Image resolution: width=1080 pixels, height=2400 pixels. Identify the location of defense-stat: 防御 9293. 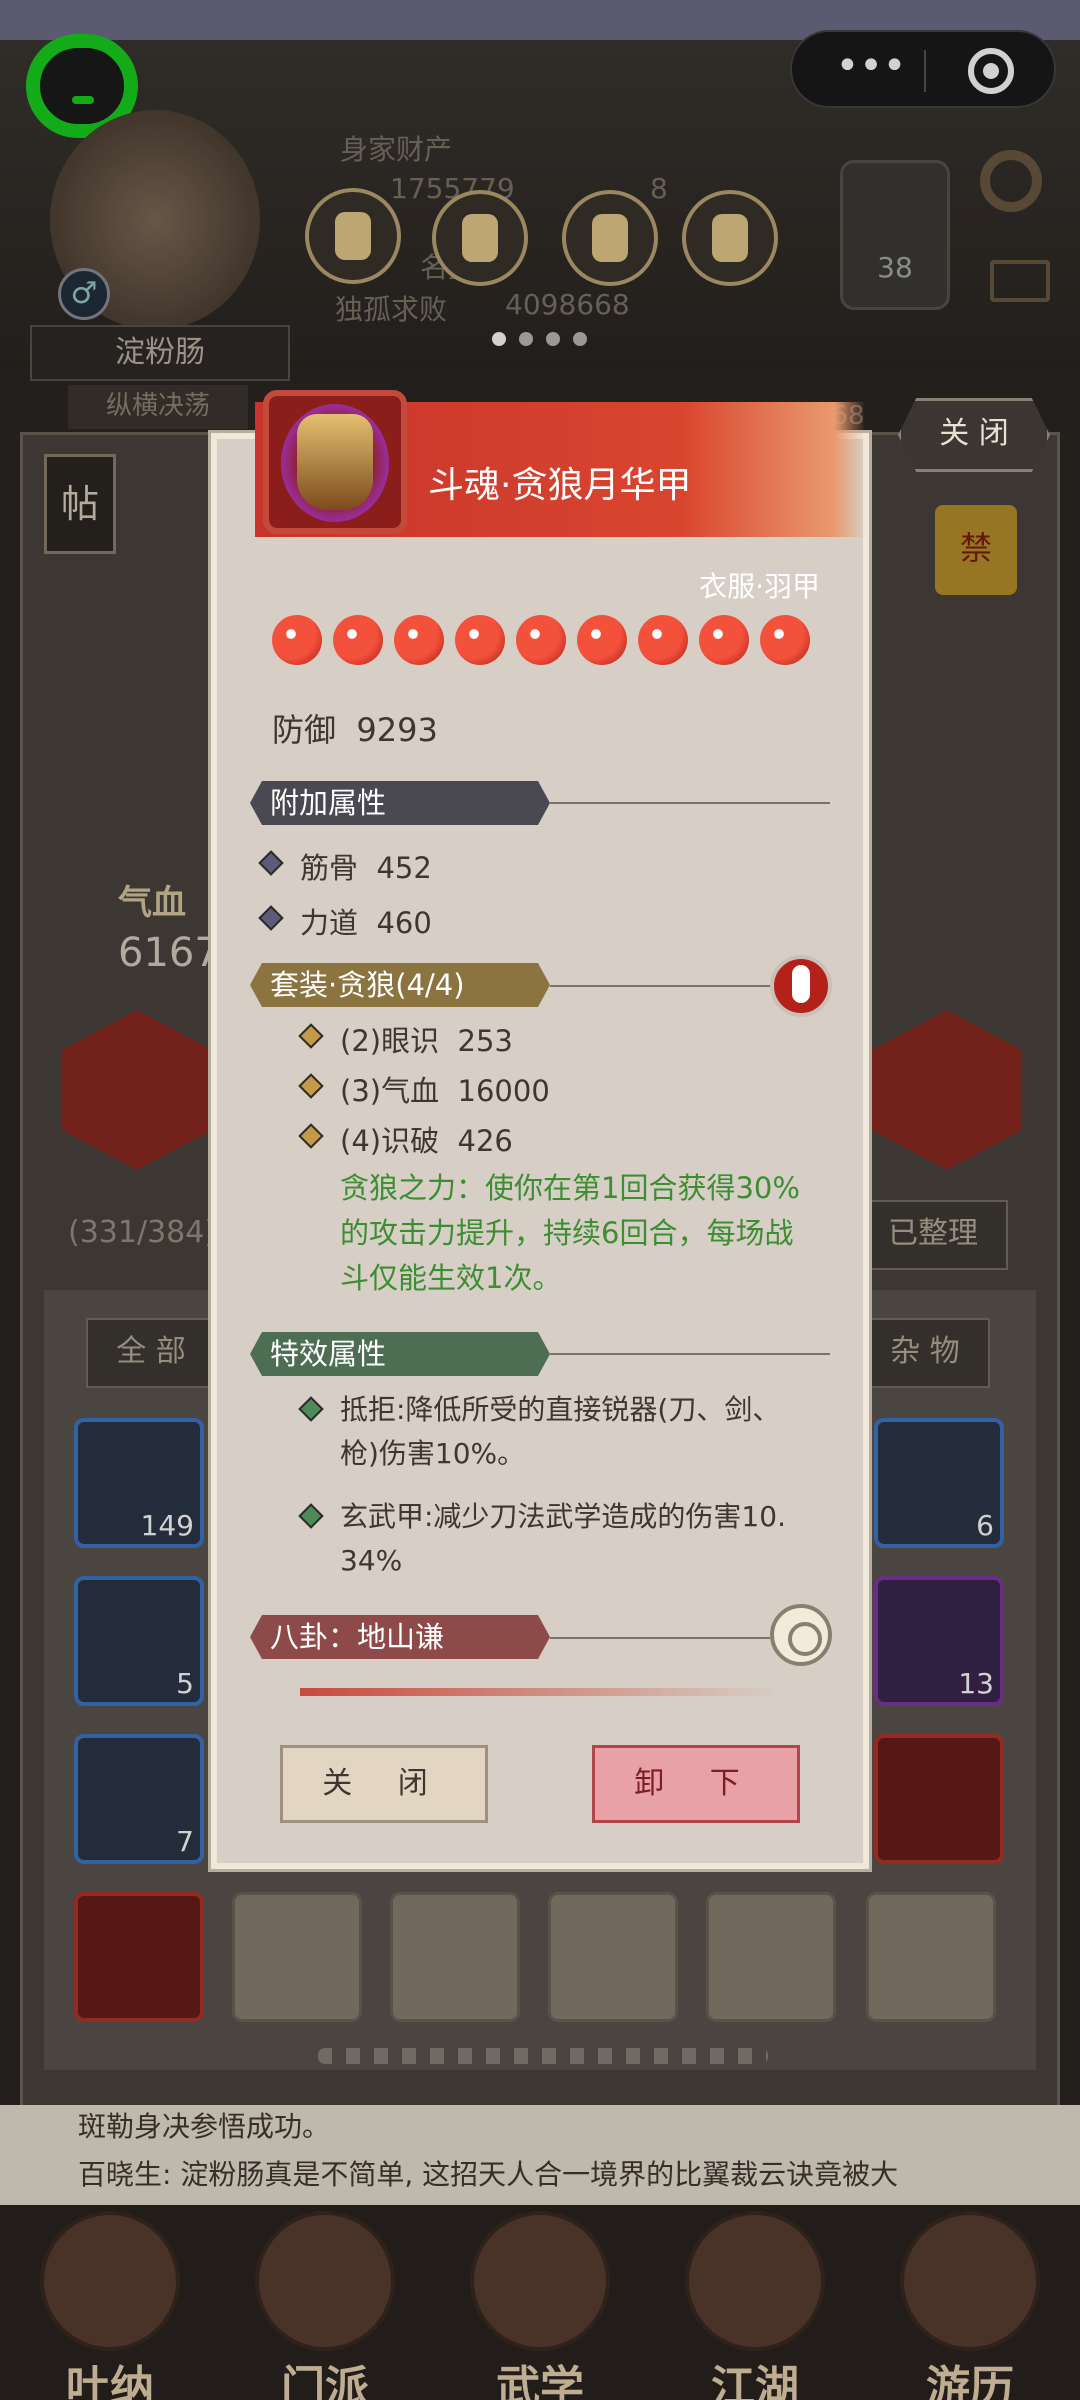
(355, 728).